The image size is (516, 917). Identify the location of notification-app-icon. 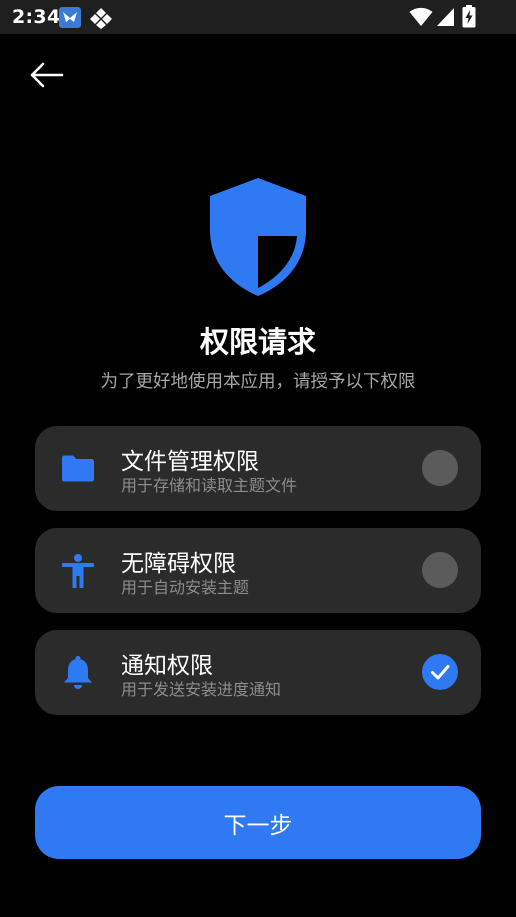
(70, 17).